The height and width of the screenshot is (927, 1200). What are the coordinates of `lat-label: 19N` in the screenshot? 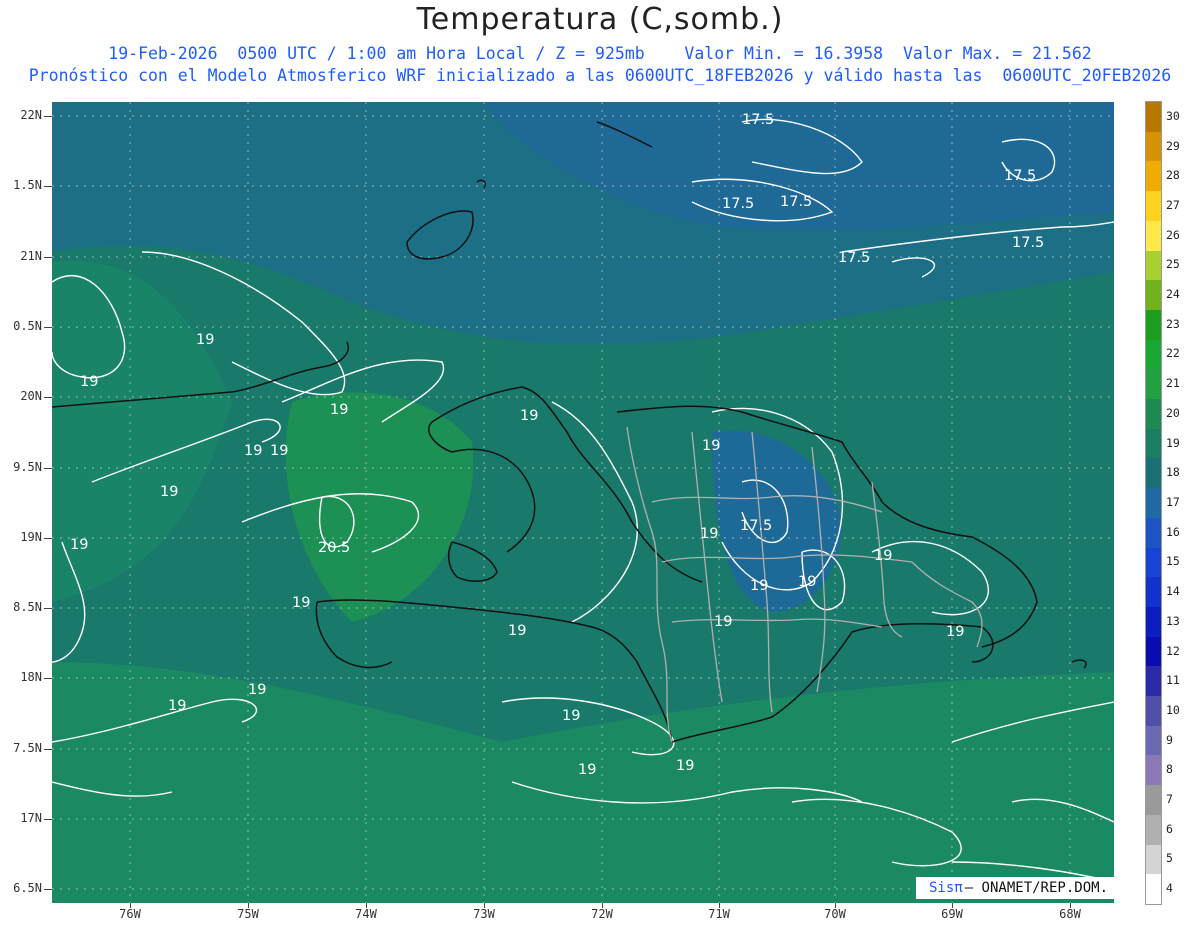 It's located at (31, 537).